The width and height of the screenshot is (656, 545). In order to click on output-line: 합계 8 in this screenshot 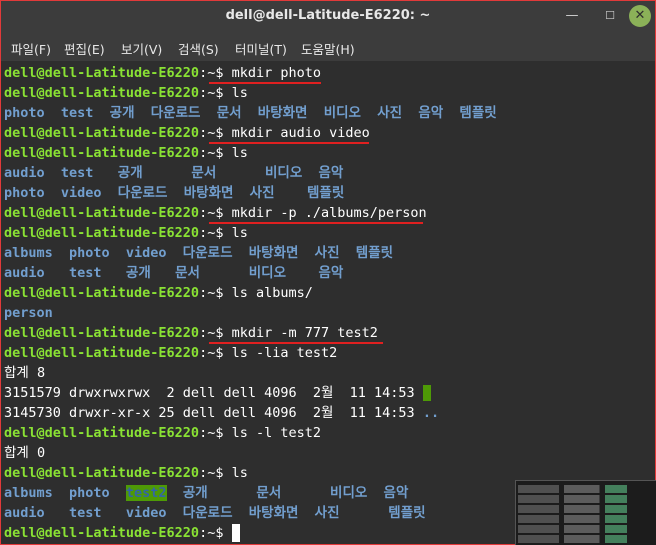, I will do `click(25, 373)`.